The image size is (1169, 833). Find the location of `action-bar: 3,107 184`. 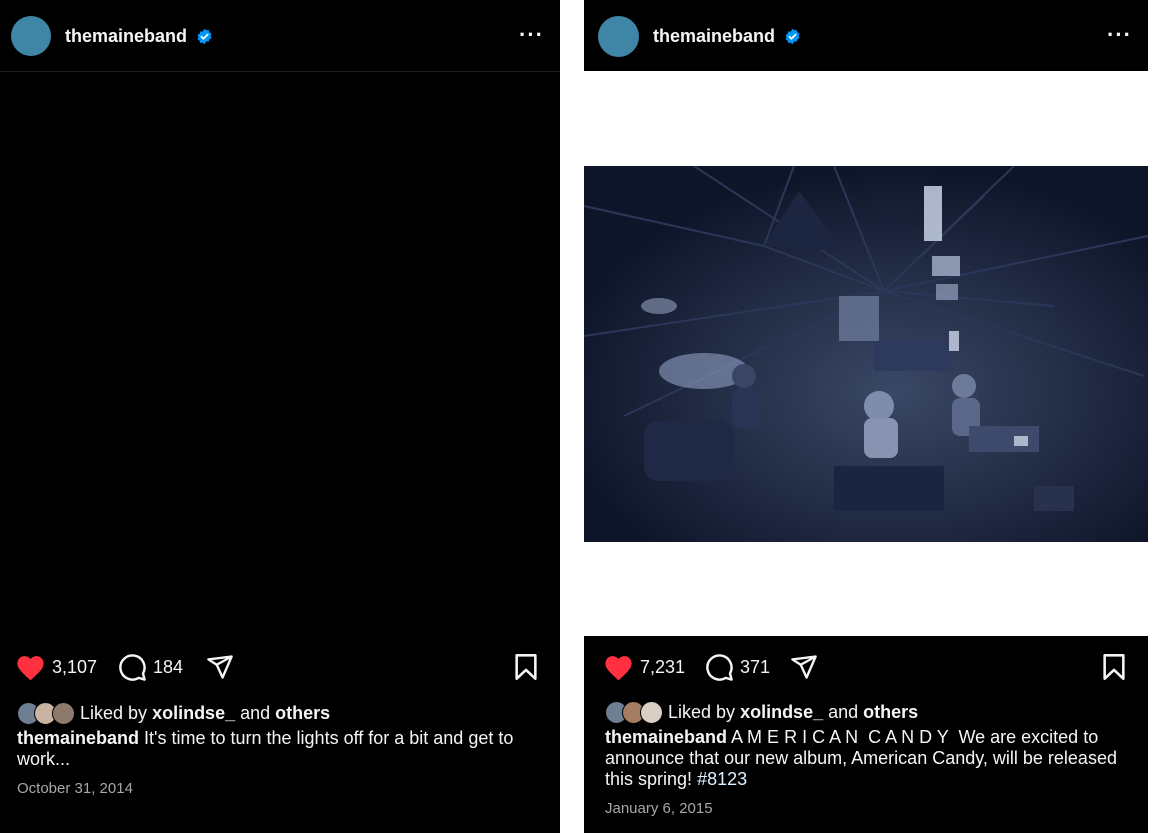

action-bar: 3,107 184 is located at coordinates (280, 669).